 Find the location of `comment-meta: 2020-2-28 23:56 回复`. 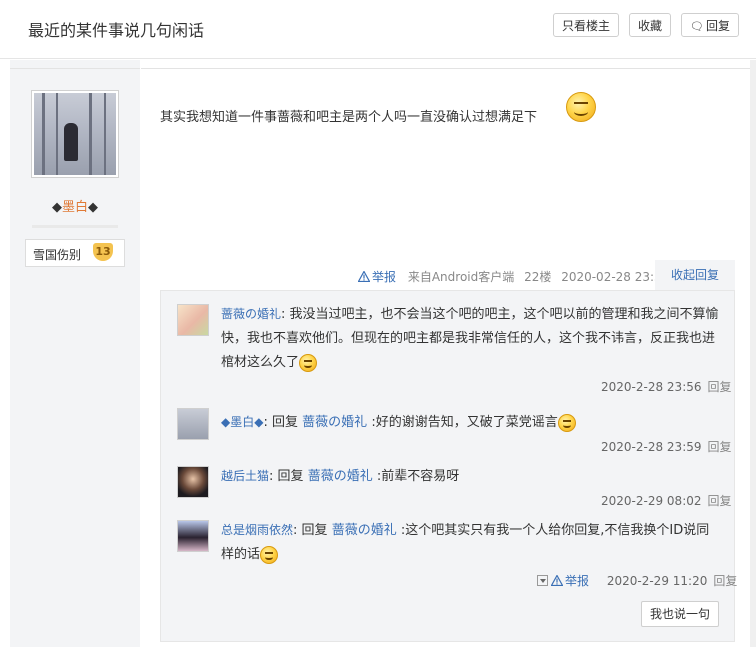

comment-meta: 2020-2-28 23:56 回复 is located at coordinates (666, 386).